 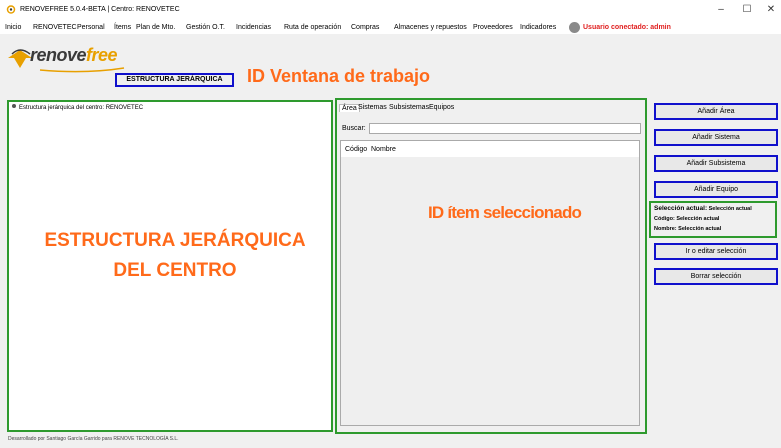 I want to click on annotation-window-id: ID Ventana de trabajo, so click(x=339, y=76).